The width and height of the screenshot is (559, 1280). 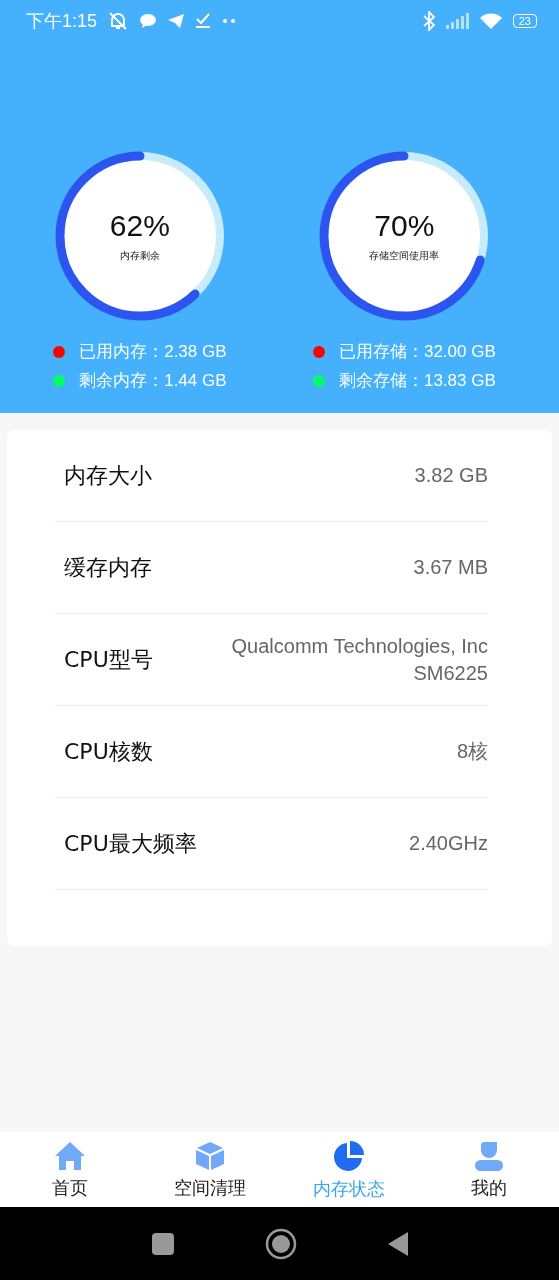 I want to click on legend-text: 剩余存储：13.83 GB, so click(x=417, y=381).